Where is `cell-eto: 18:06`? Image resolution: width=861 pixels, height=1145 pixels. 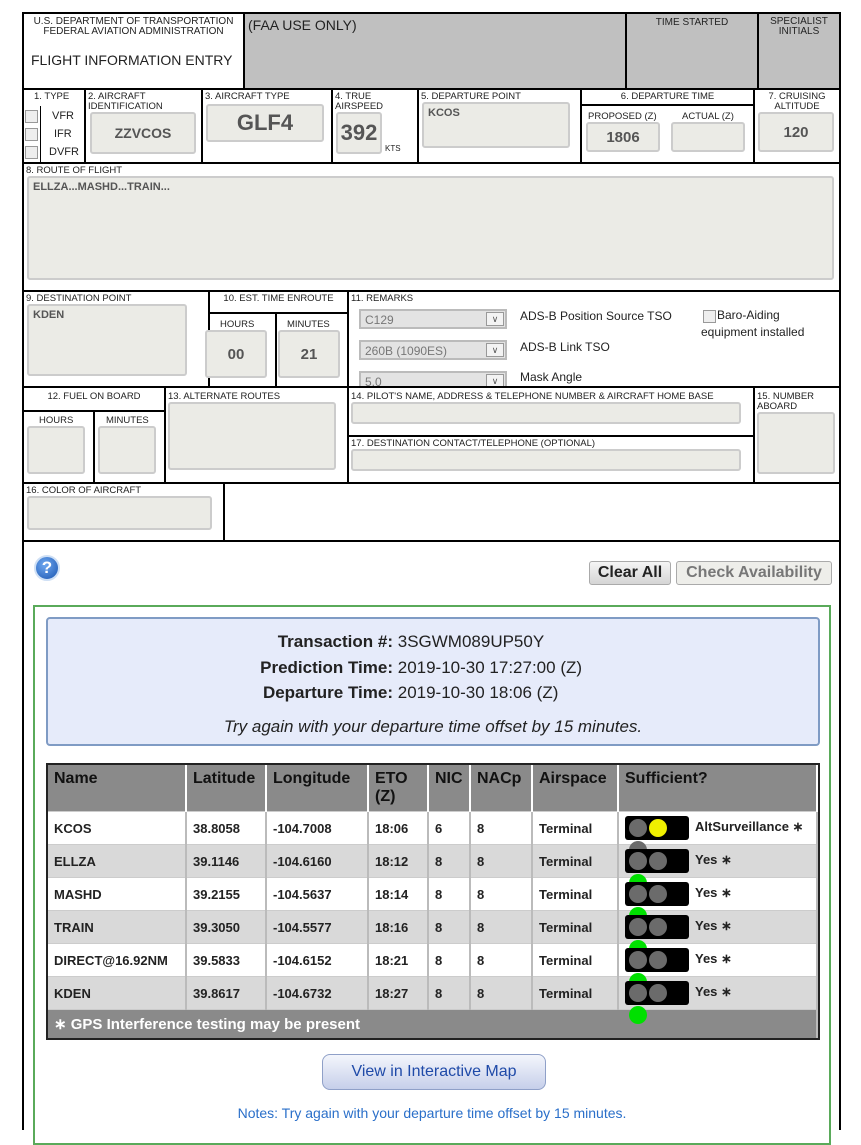
cell-eto: 18:06 is located at coordinates (398, 828).